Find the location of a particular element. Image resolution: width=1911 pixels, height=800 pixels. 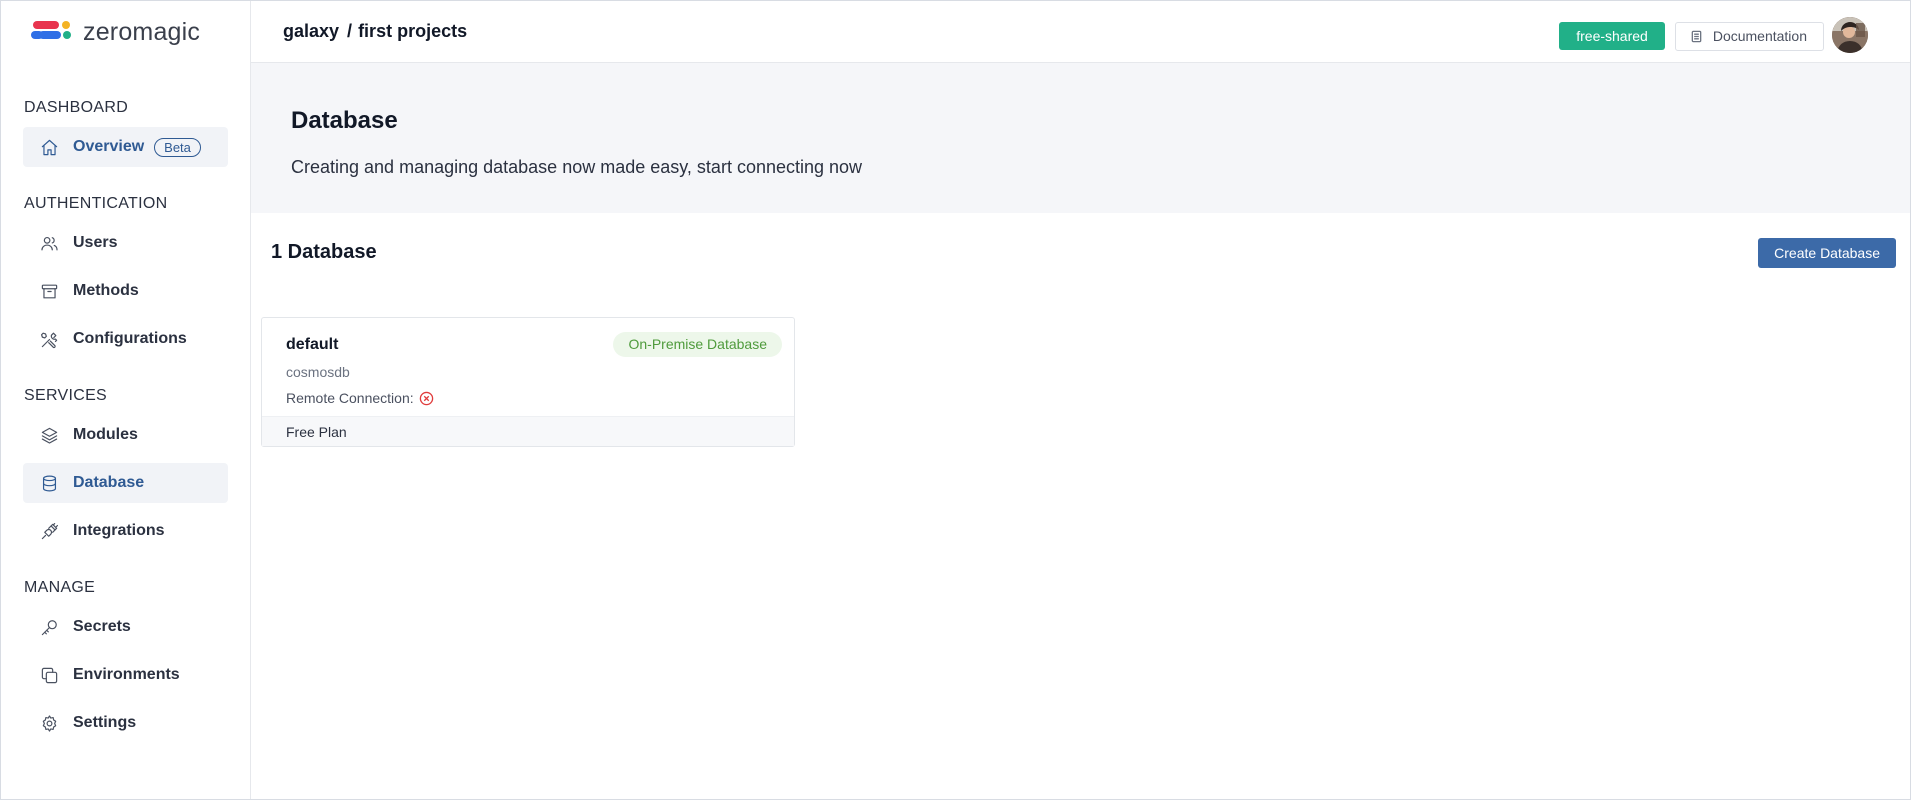

section-title-manage: MANAGE is located at coordinates (60, 587).